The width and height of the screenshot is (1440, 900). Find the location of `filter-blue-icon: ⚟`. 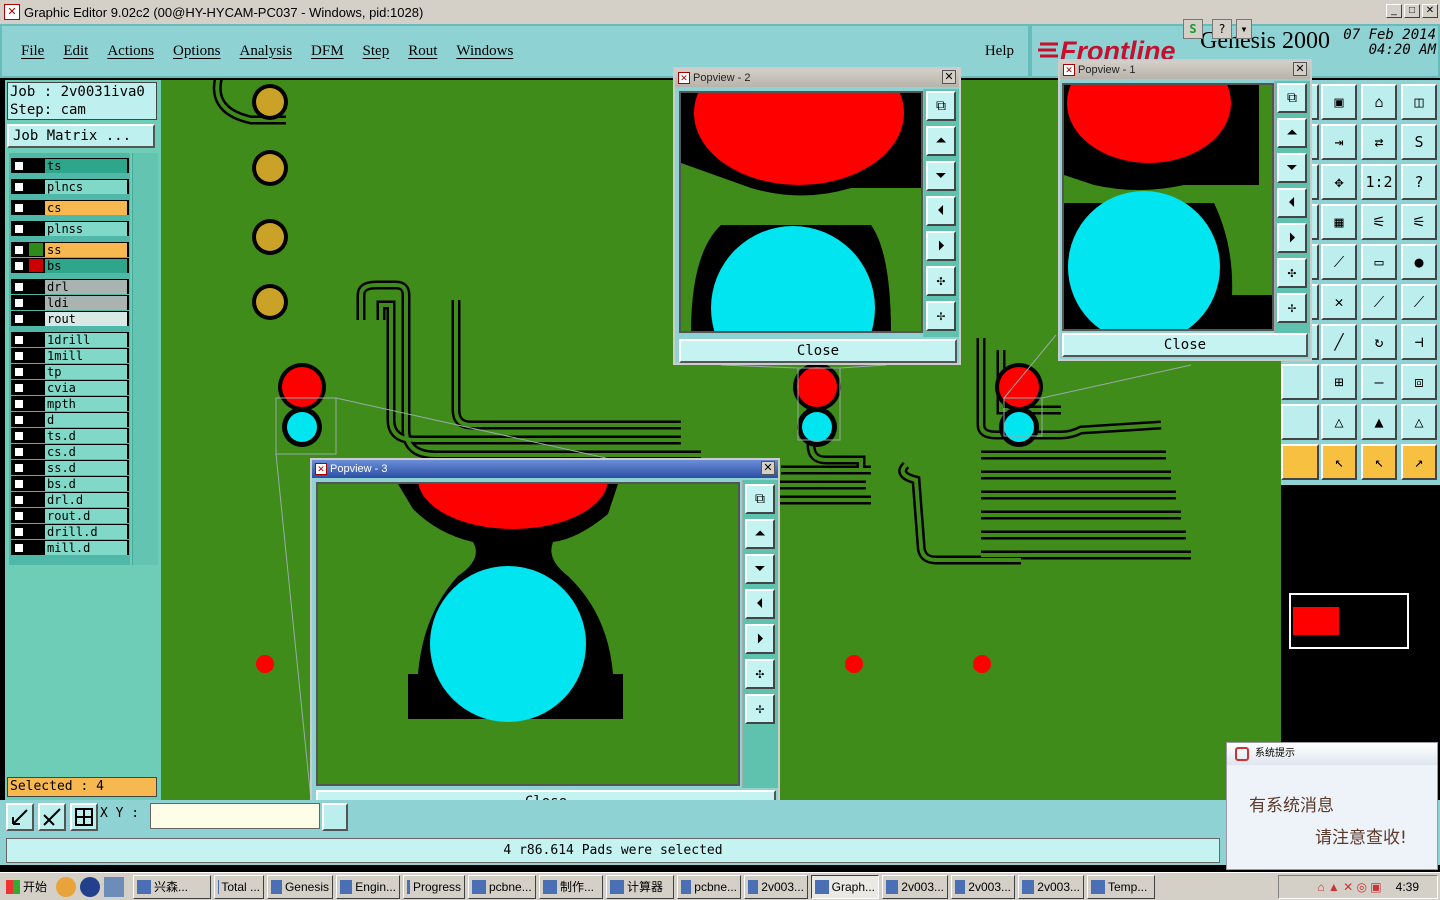

filter-blue-icon: ⚟ is located at coordinates (1419, 222).